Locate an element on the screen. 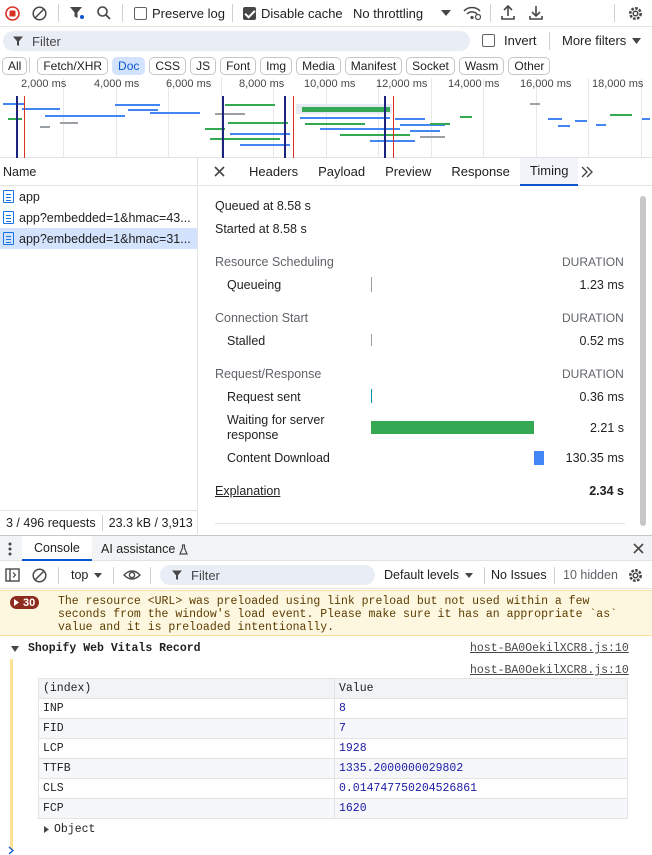 This screenshot has width=652, height=855. tab-timing: Timing is located at coordinates (549, 171).